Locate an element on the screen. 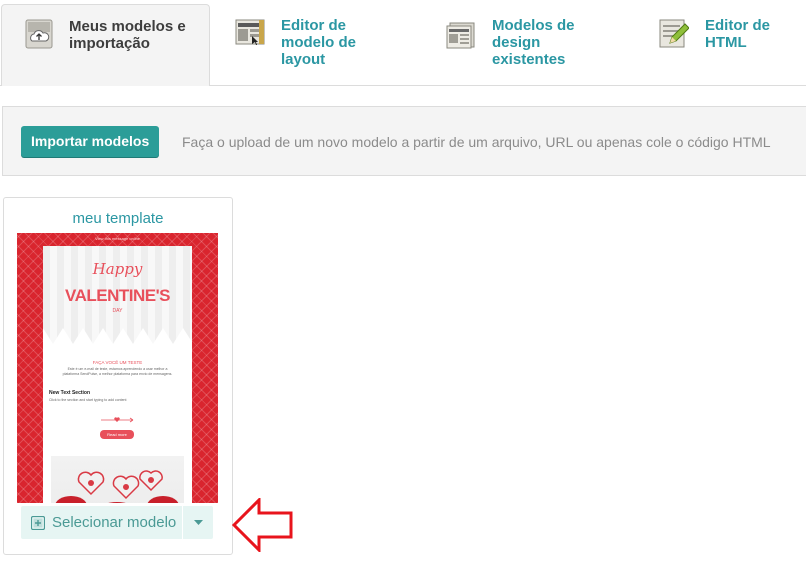 The height and width of the screenshot is (571, 806). tab-my-templates: Meus modelos e importação is located at coordinates (105, 45).